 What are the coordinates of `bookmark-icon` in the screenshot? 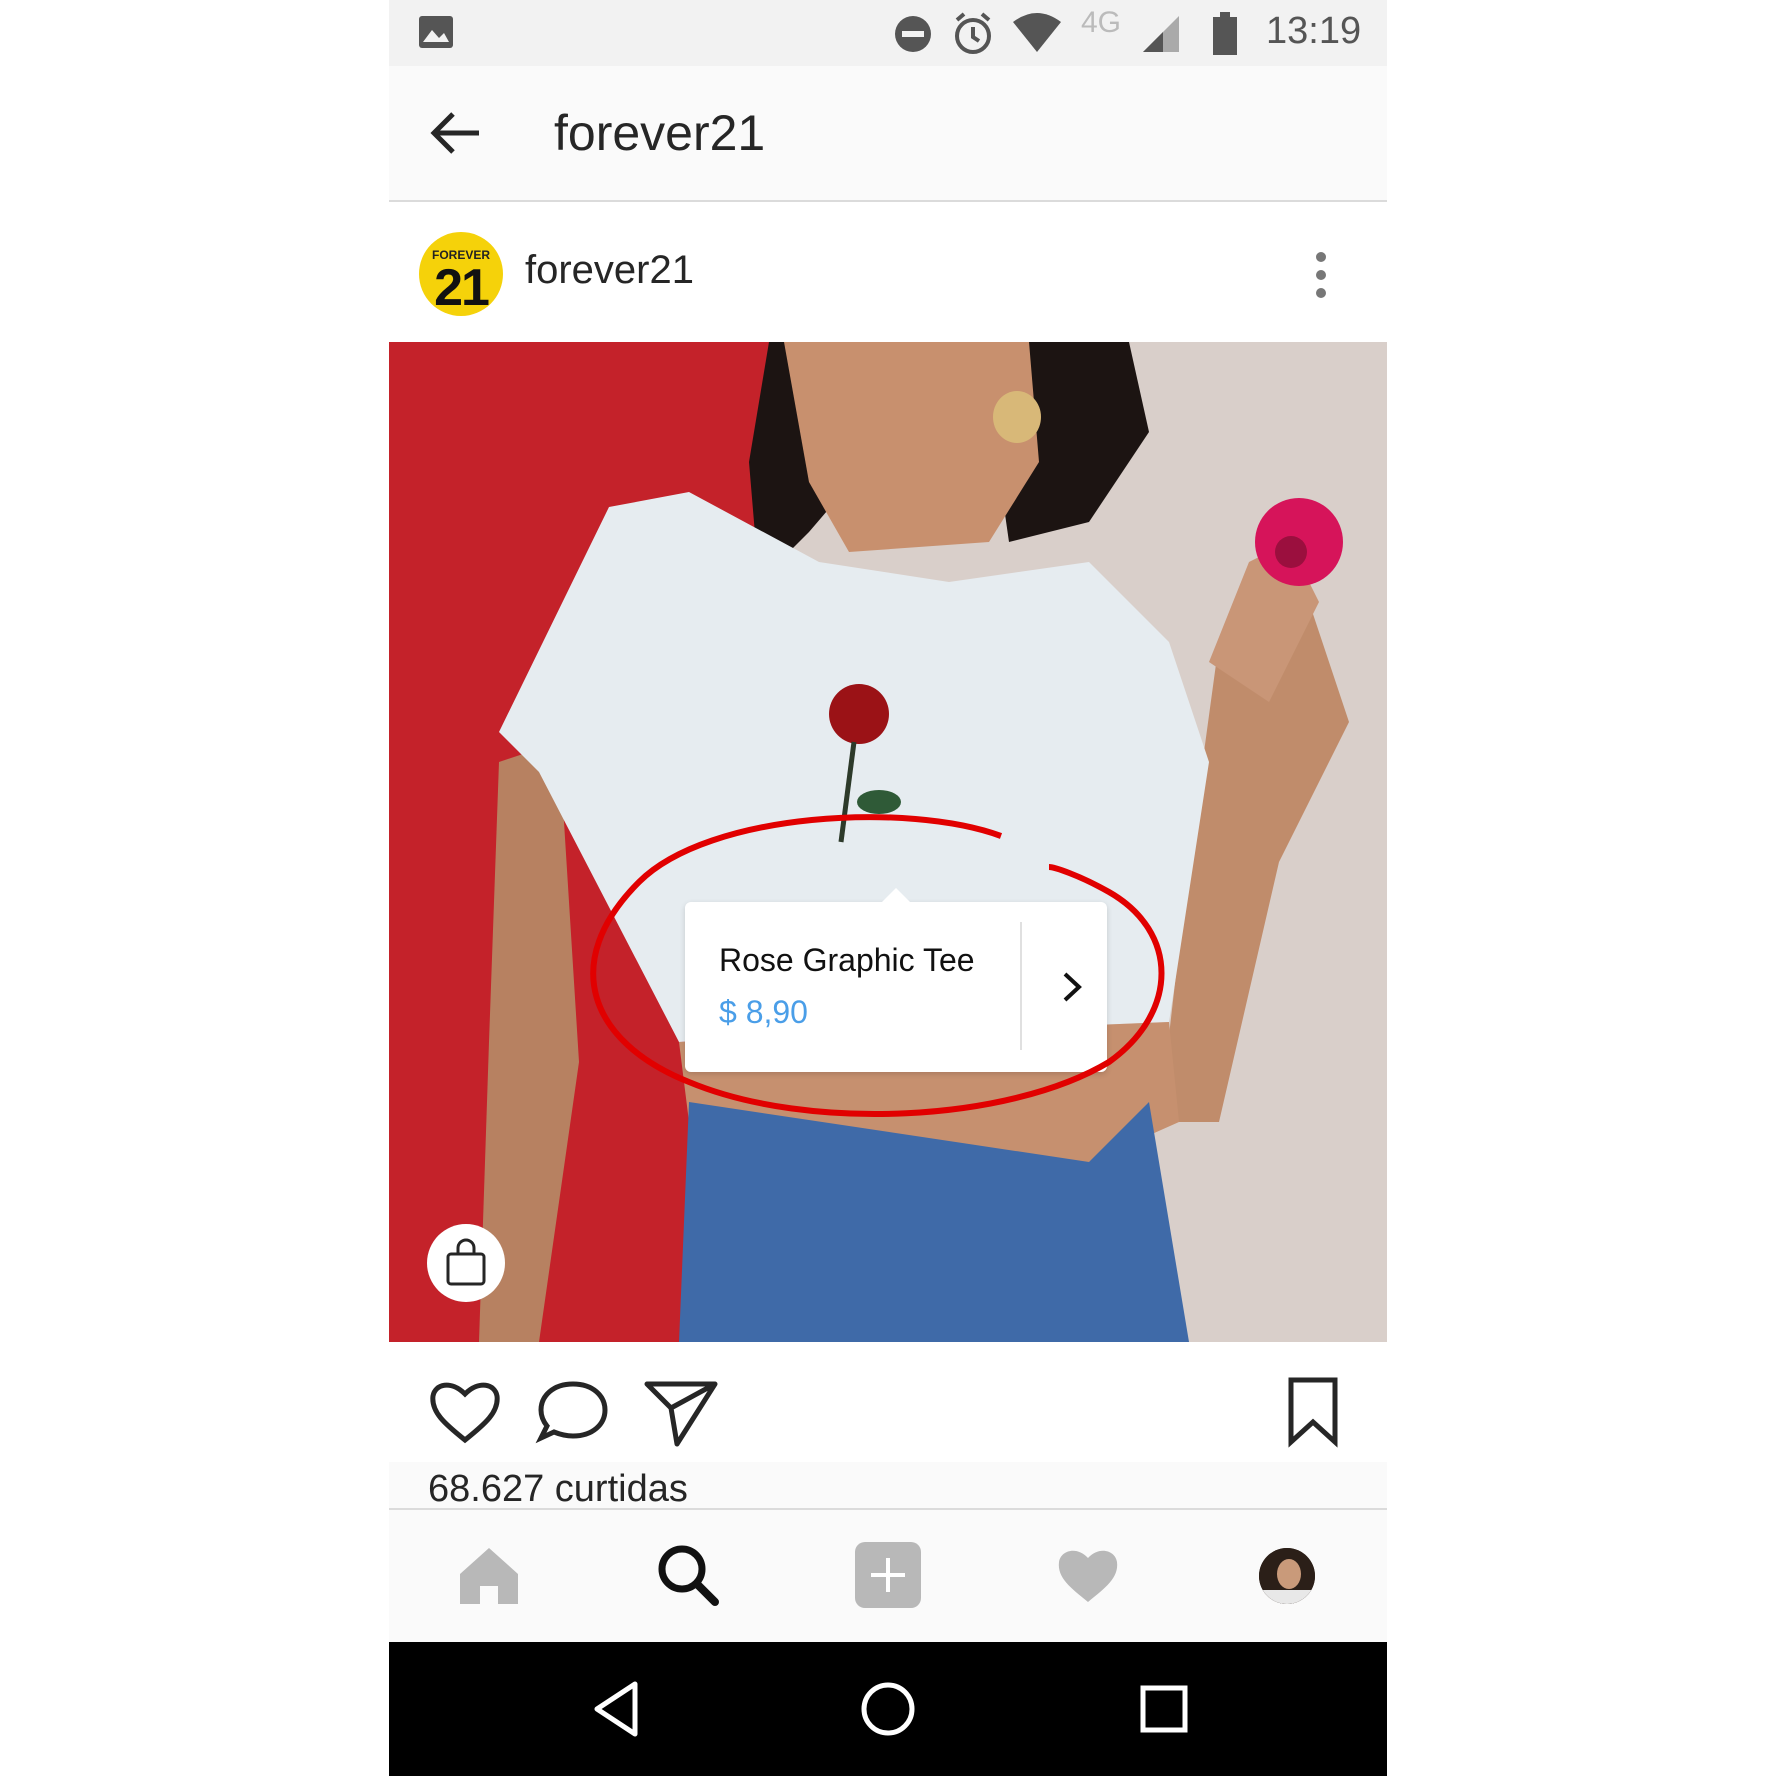 It's located at (1313, 1412).